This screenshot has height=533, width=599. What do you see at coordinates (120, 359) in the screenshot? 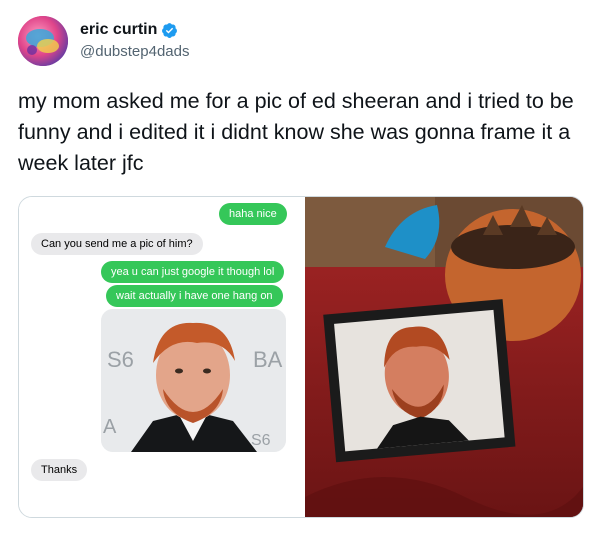
I see `backdrop-text-left: S6` at bounding box center [120, 359].